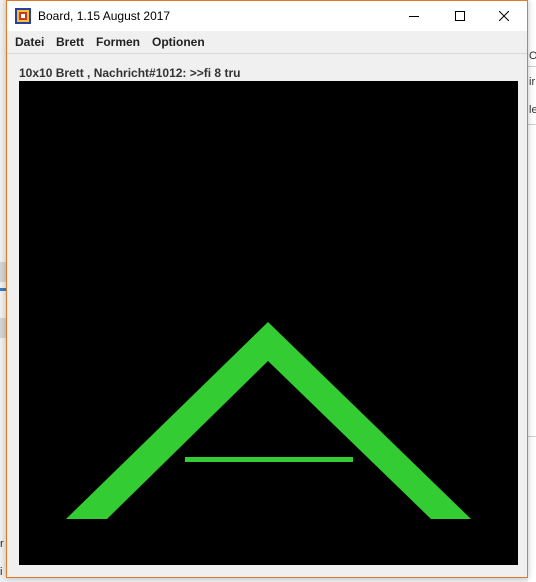 Image resolution: width=536 pixels, height=582 pixels. I want to click on horizontal-bar-shape, so click(269, 459).